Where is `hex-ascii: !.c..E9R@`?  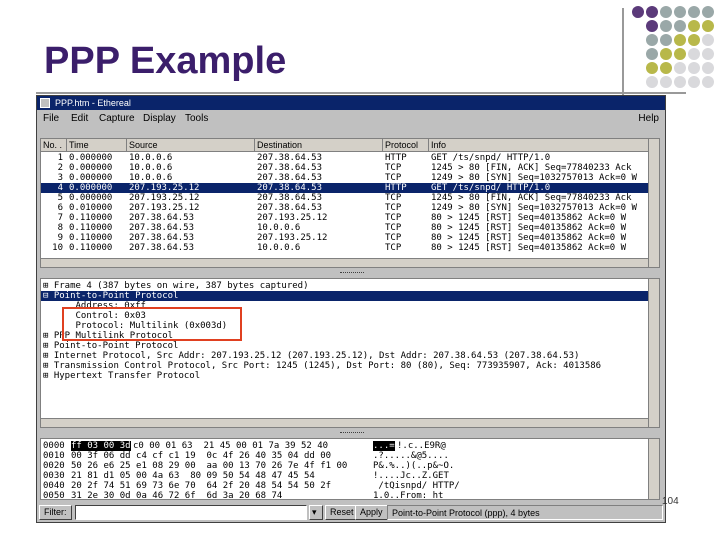
hex-ascii: !.c..E9R@ is located at coordinates (421, 446).